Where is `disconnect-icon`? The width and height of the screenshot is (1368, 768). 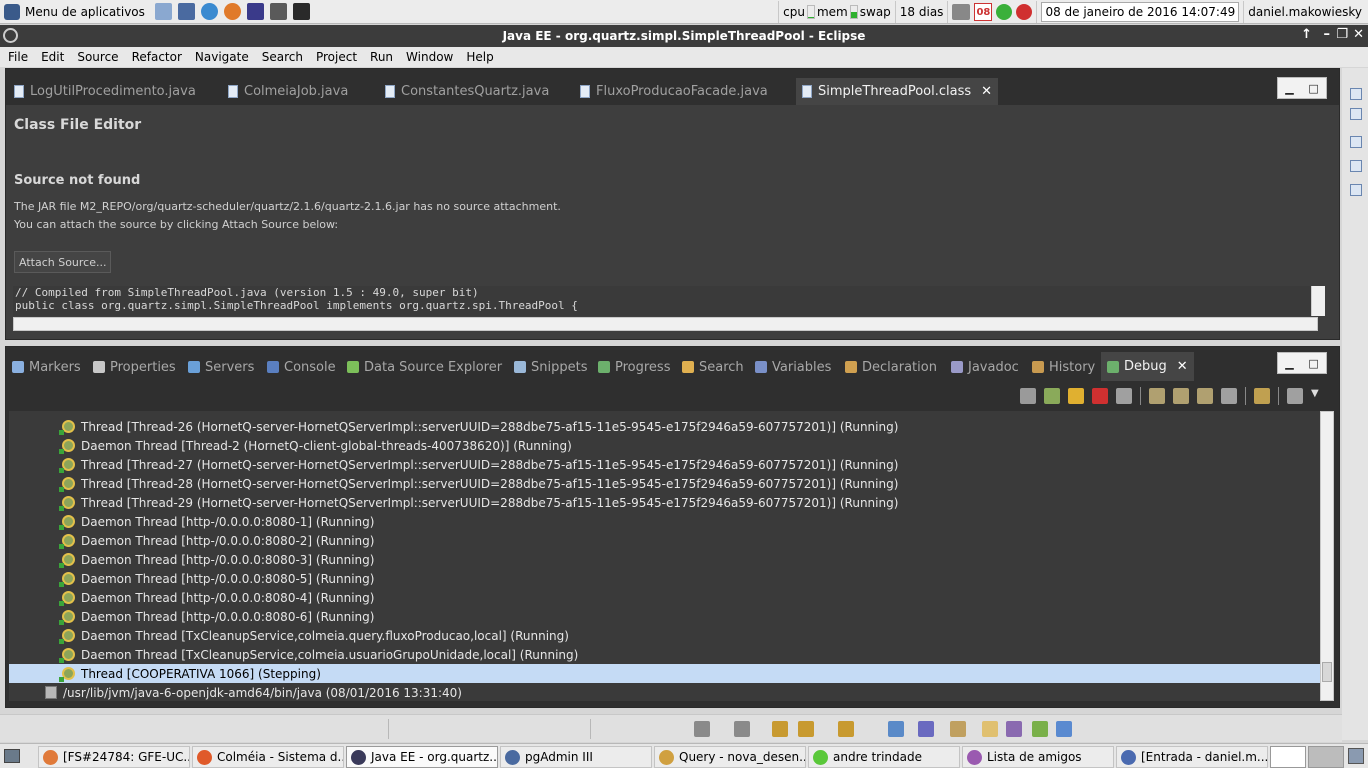 disconnect-icon is located at coordinates (1124, 396).